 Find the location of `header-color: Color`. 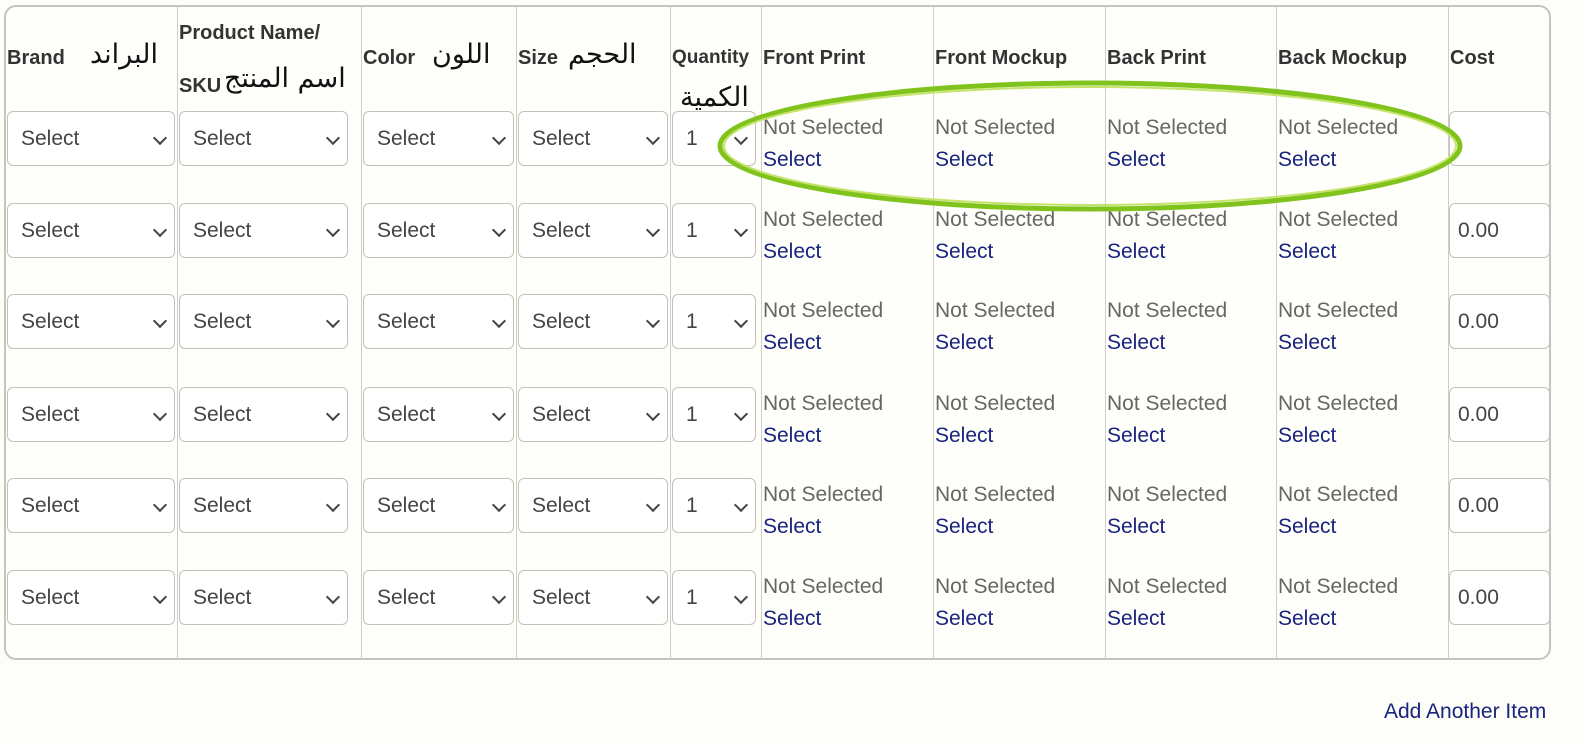

header-color: Color is located at coordinates (389, 58).